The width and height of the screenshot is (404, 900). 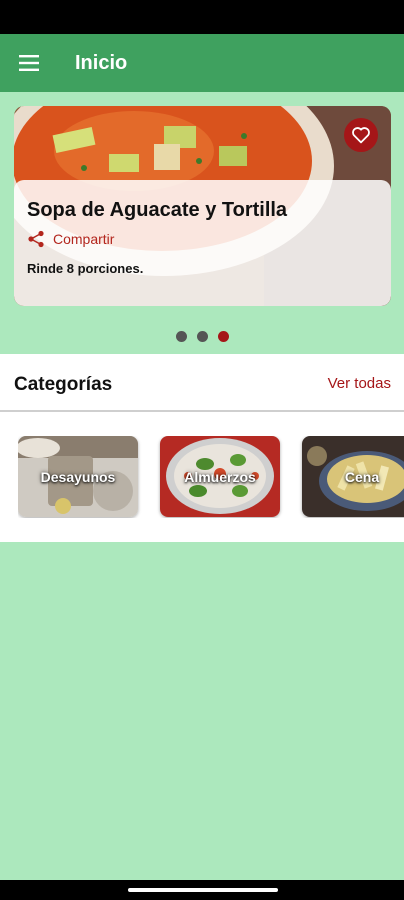 I want to click on category-list: Desayunos Almuerzos Cena, so click(x=211, y=477).